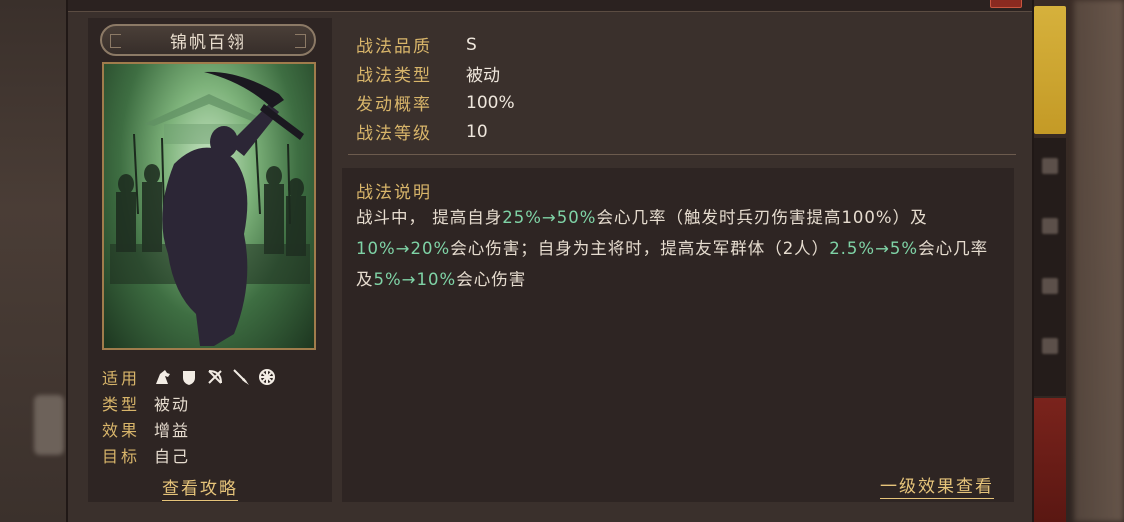 Image resolution: width=1124 pixels, height=522 pixels. What do you see at coordinates (491, 279) in the screenshot?
I see `desc-segment: 会心伤害` at bounding box center [491, 279].